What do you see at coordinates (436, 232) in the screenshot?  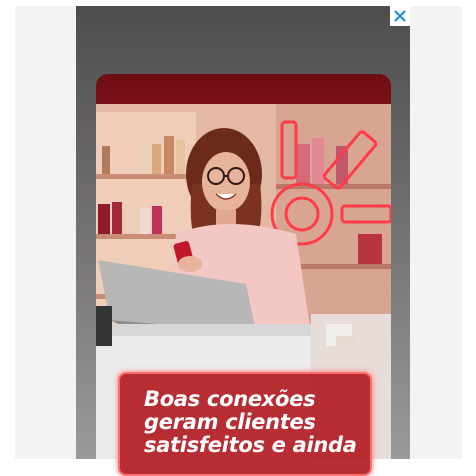 I see `page-background-right` at bounding box center [436, 232].